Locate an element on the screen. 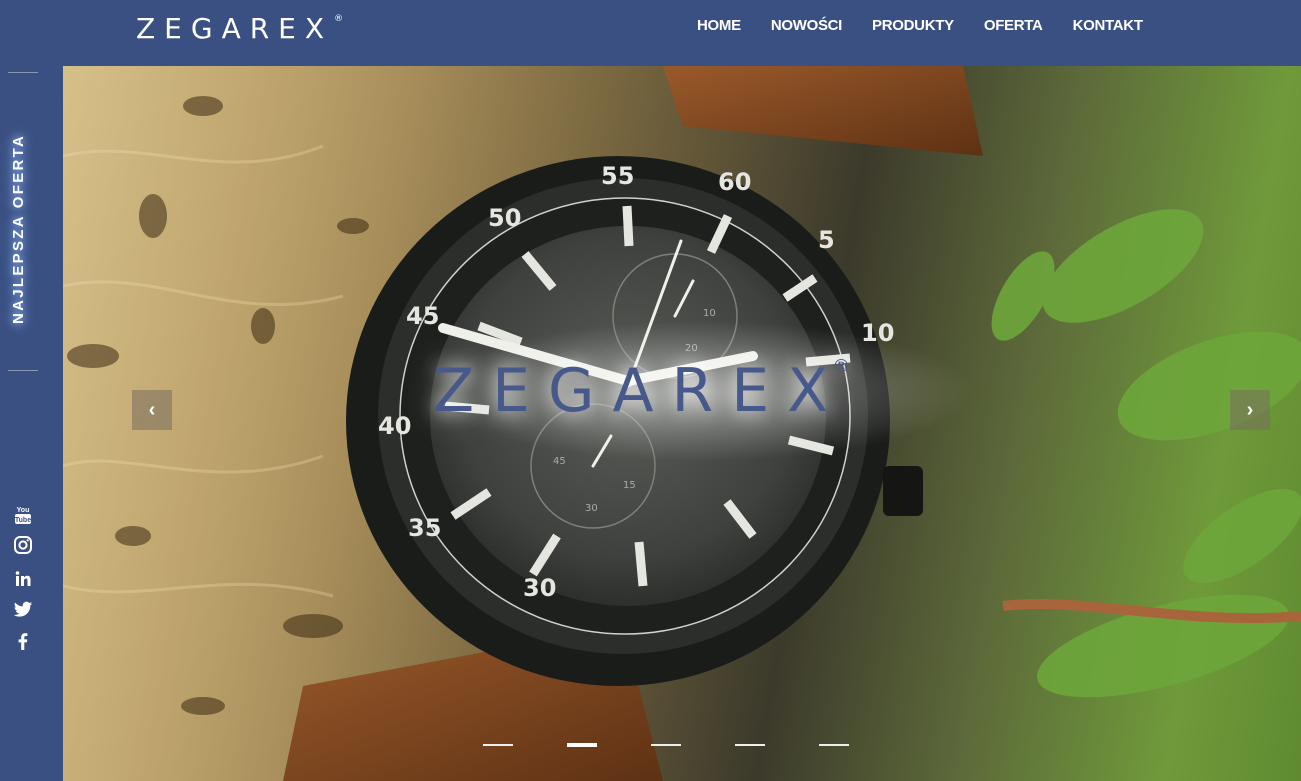 Image resolution: width=1301 pixels, height=781 pixels. chevron-left-icon: ‹ is located at coordinates (152, 409).